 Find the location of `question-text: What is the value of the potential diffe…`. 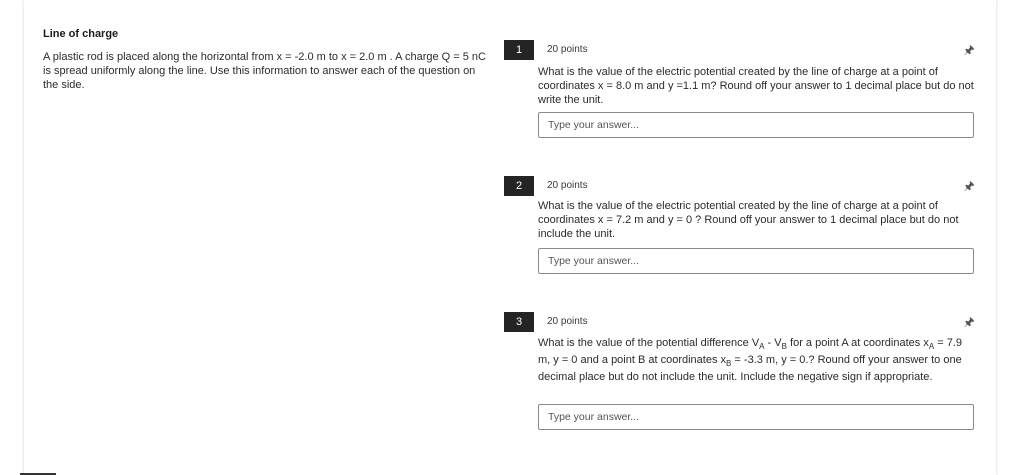

question-text: What is the value of the potential diffe… is located at coordinates (750, 360).